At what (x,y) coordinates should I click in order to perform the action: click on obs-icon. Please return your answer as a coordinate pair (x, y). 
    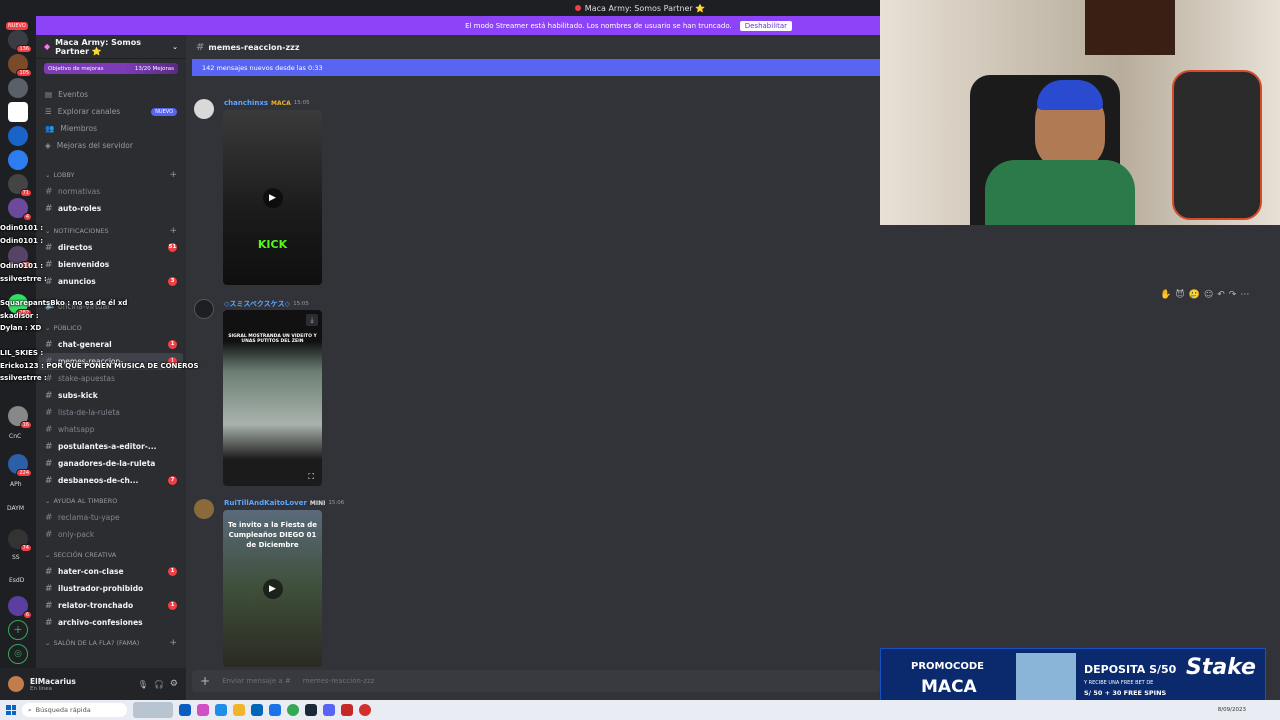
    Looking at the image, I should click on (365, 710).